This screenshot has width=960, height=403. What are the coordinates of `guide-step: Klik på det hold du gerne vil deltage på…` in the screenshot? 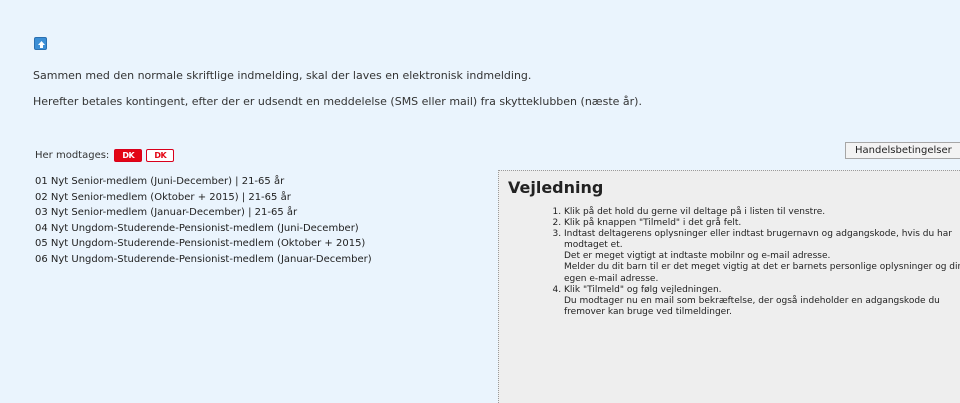 It's located at (762, 212).